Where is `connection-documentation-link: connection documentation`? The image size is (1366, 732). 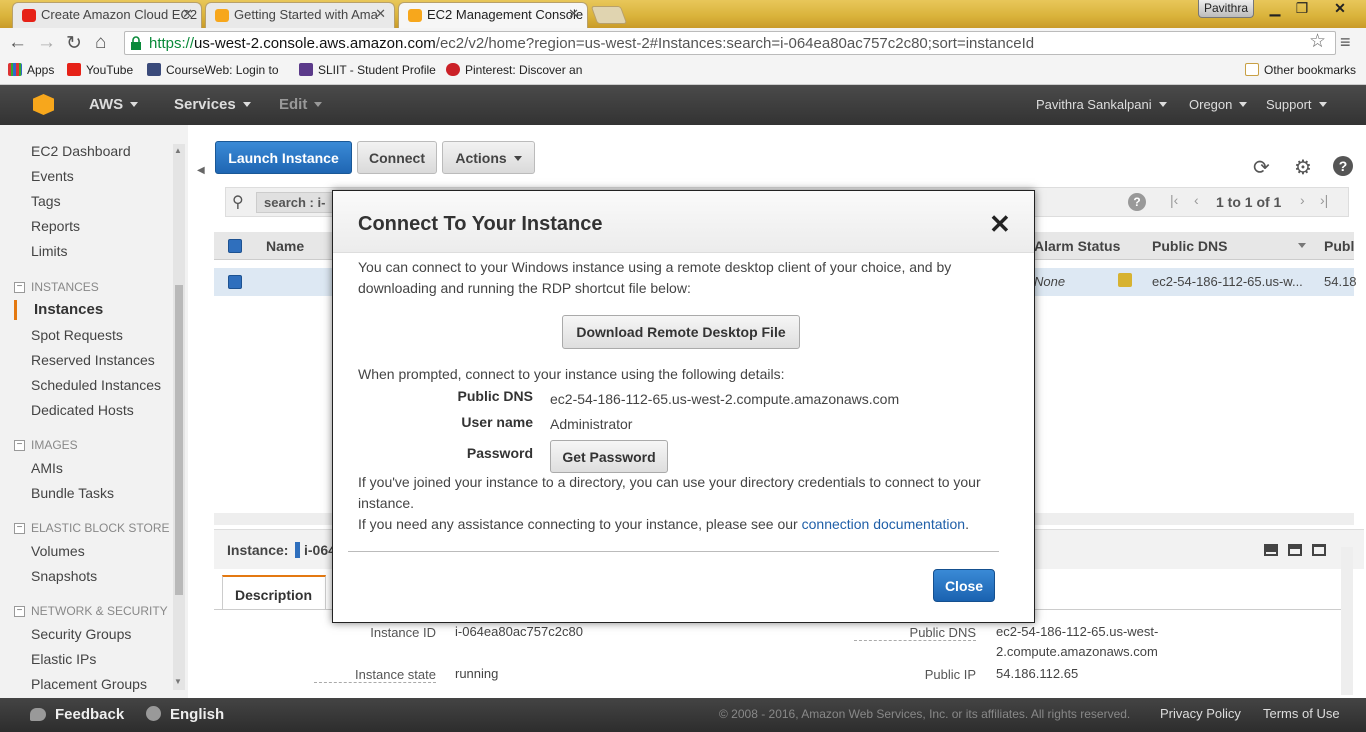 connection-documentation-link: connection documentation is located at coordinates (883, 524).